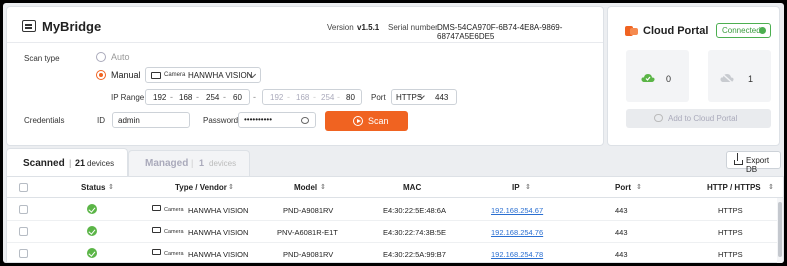 The height and width of the screenshot is (266, 787). What do you see at coordinates (201, 187) in the screenshot?
I see `header-type-vendor: Type / Vendor` at bounding box center [201, 187].